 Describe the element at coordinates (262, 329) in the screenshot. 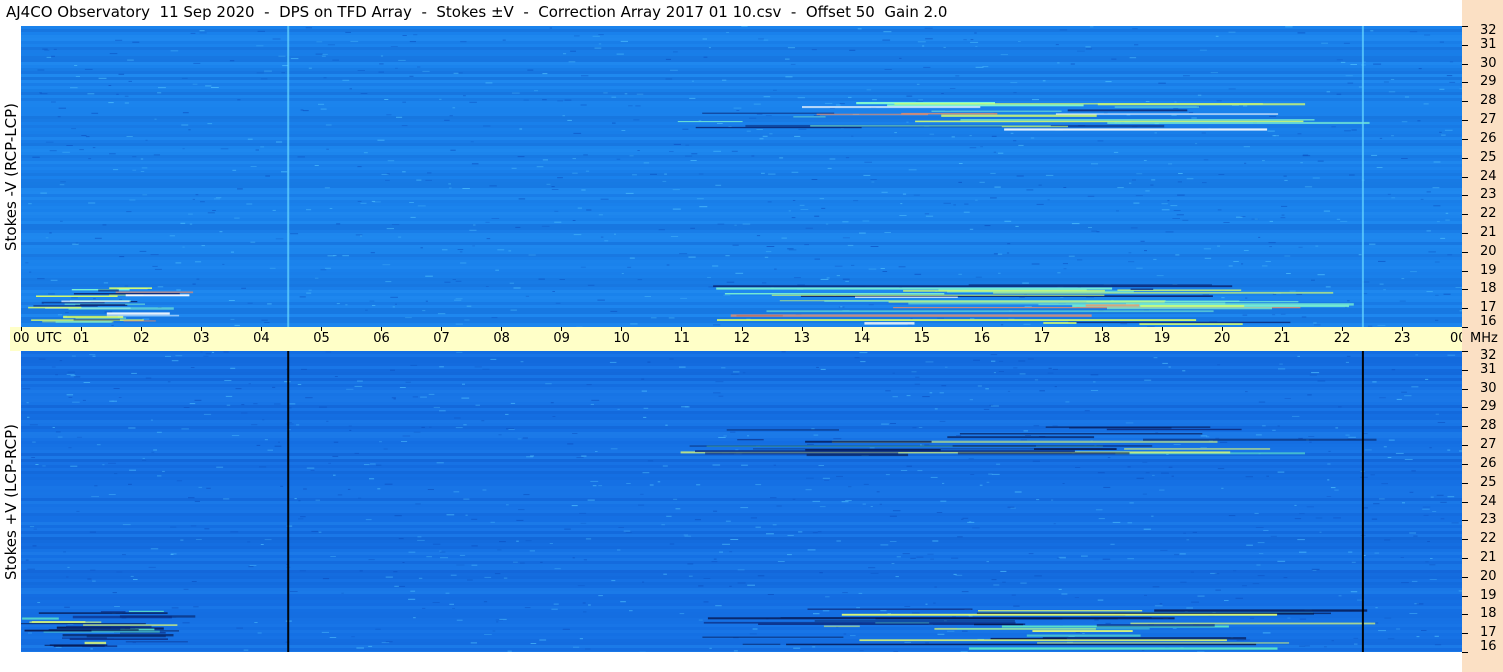

I see `utc-tick-mark` at that location.